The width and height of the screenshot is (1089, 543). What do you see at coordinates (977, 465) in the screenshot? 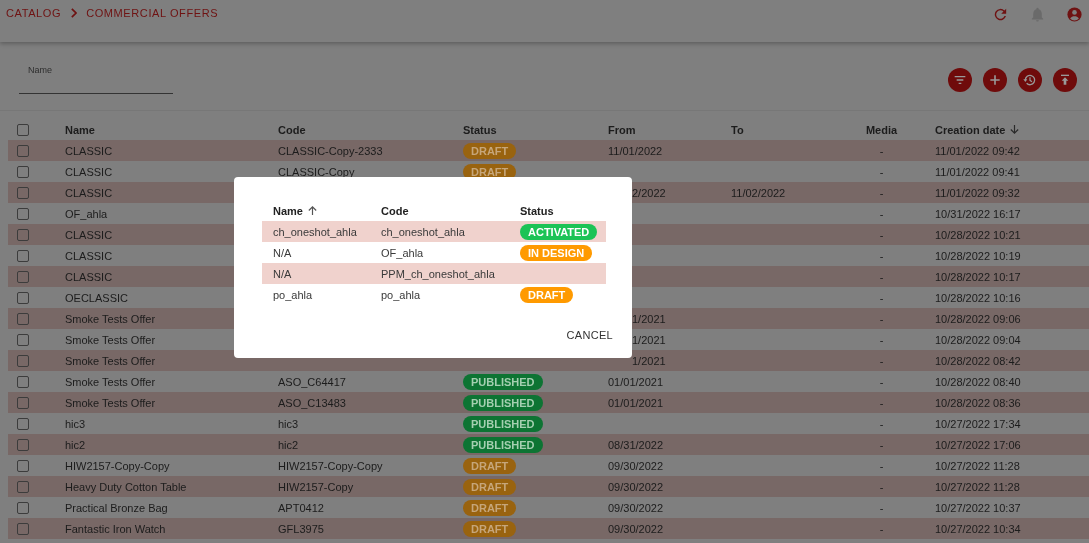
I see `table-cell: 10/27/2022 11:28` at bounding box center [977, 465].